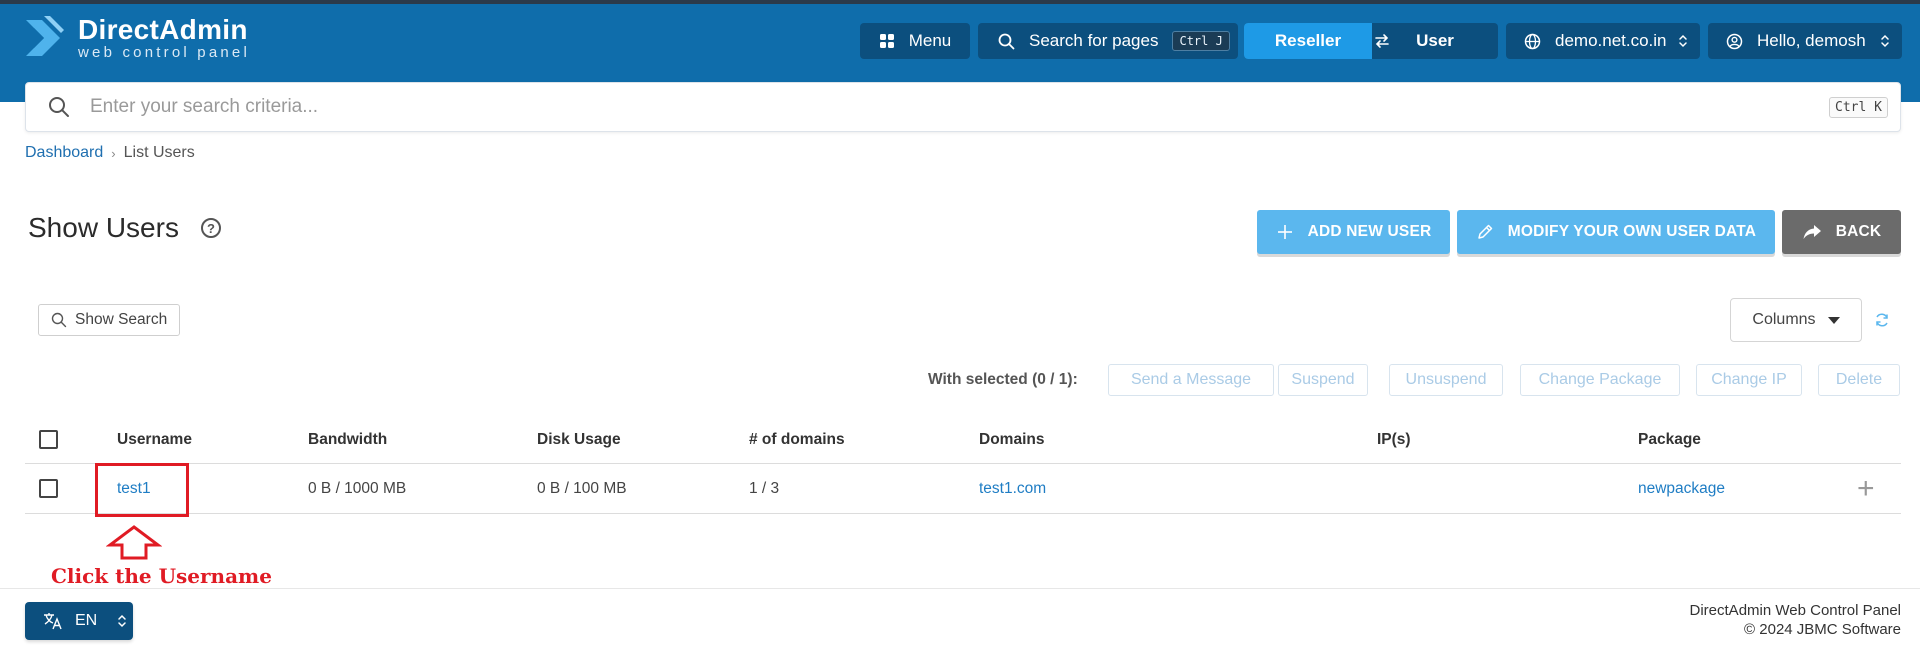 This screenshot has height=656, width=1920. What do you see at coordinates (960, 588) in the screenshot?
I see `footer-divider` at bounding box center [960, 588].